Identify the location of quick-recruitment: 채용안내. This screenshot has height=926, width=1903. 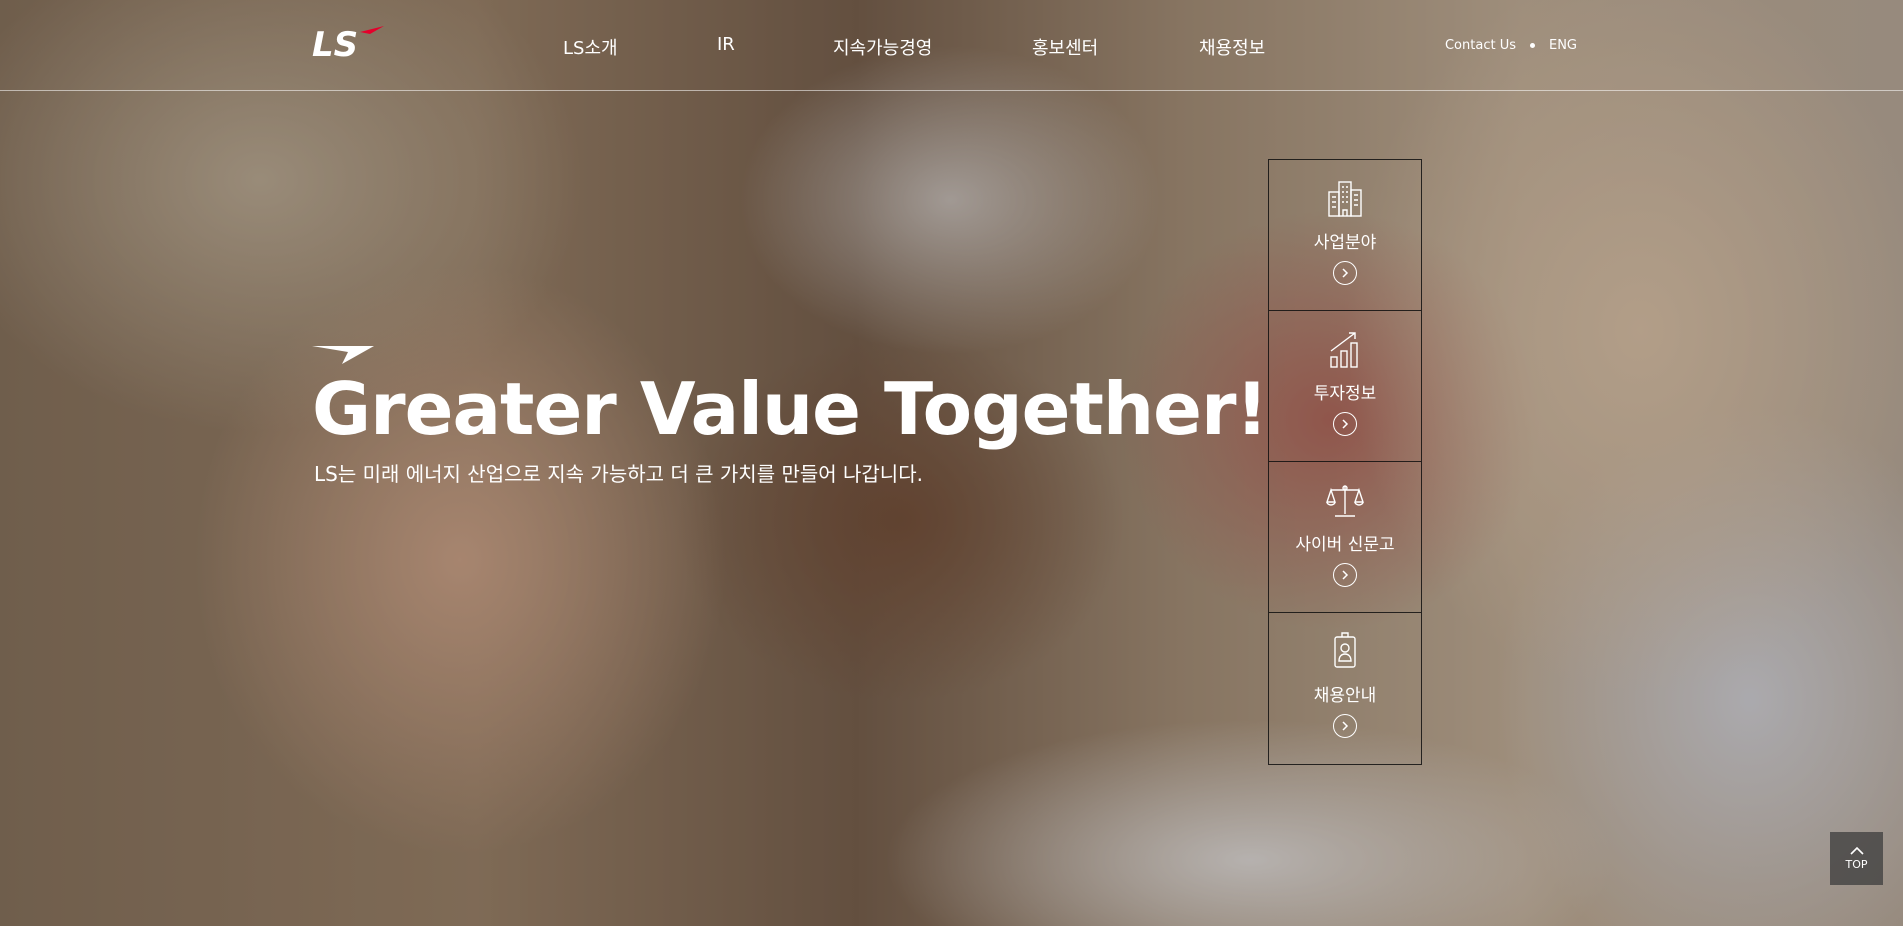
(1345, 688).